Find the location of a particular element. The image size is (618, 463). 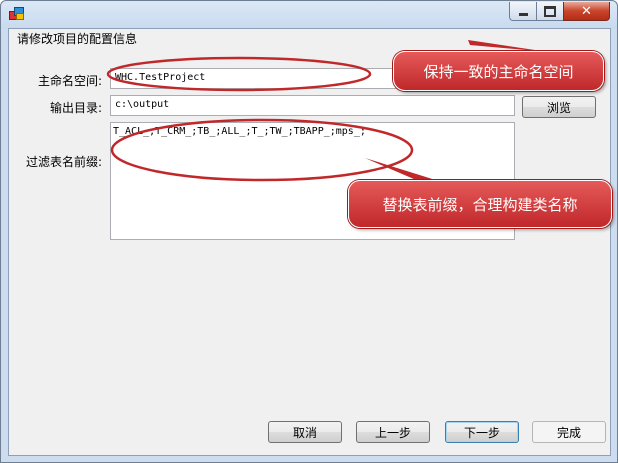

prefix-callout: 替换表前缀，合理构建类名称 is located at coordinates (480, 204).